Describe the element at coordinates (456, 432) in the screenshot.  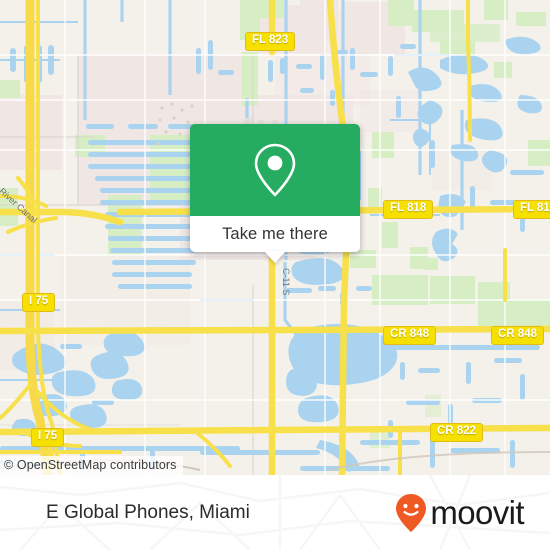
I see `road-shield-cr822: CR 822` at that location.